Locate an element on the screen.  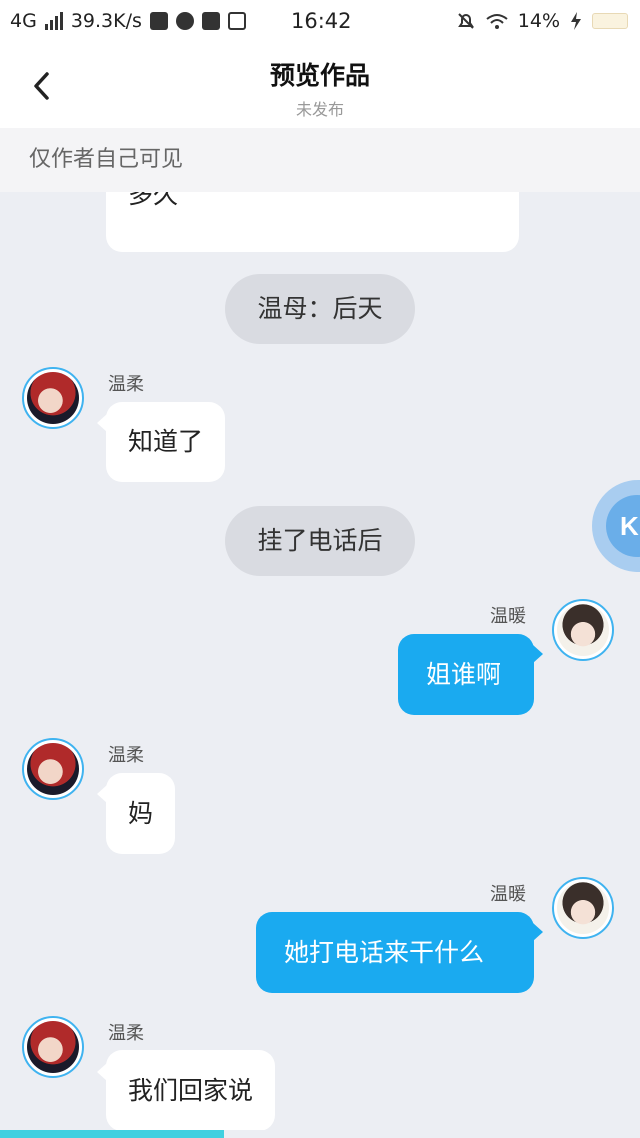
page-subtitle: 未发布 is located at coordinates (319, 109).